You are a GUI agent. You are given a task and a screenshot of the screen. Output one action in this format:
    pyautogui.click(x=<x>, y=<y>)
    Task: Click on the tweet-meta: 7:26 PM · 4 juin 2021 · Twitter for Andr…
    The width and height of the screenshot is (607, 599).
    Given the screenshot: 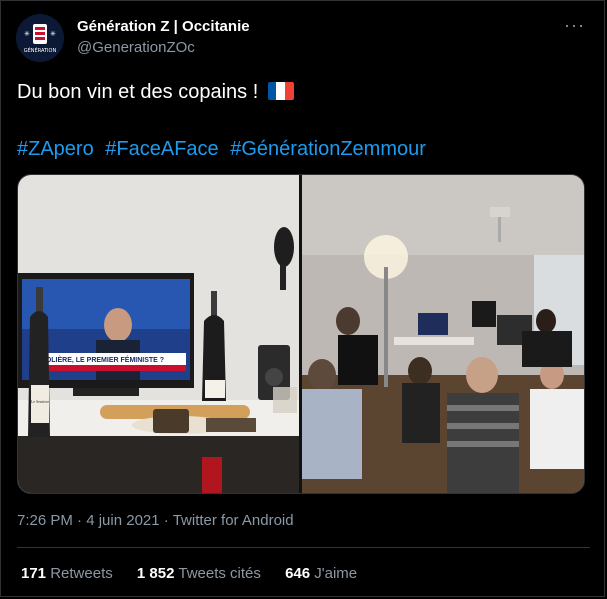 What is the action you would take?
    pyautogui.click(x=155, y=520)
    